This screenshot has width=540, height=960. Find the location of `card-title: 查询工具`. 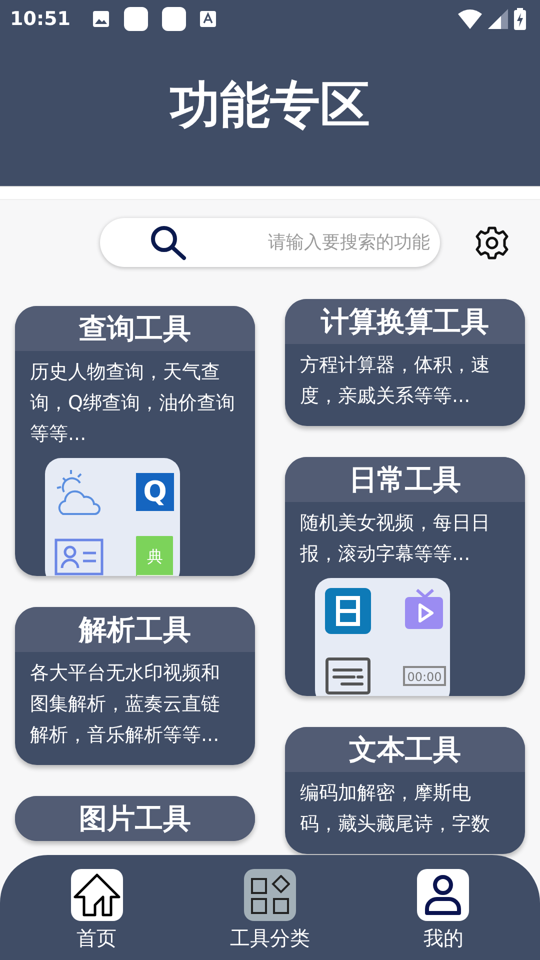

card-title: 查询工具 is located at coordinates (135, 328).